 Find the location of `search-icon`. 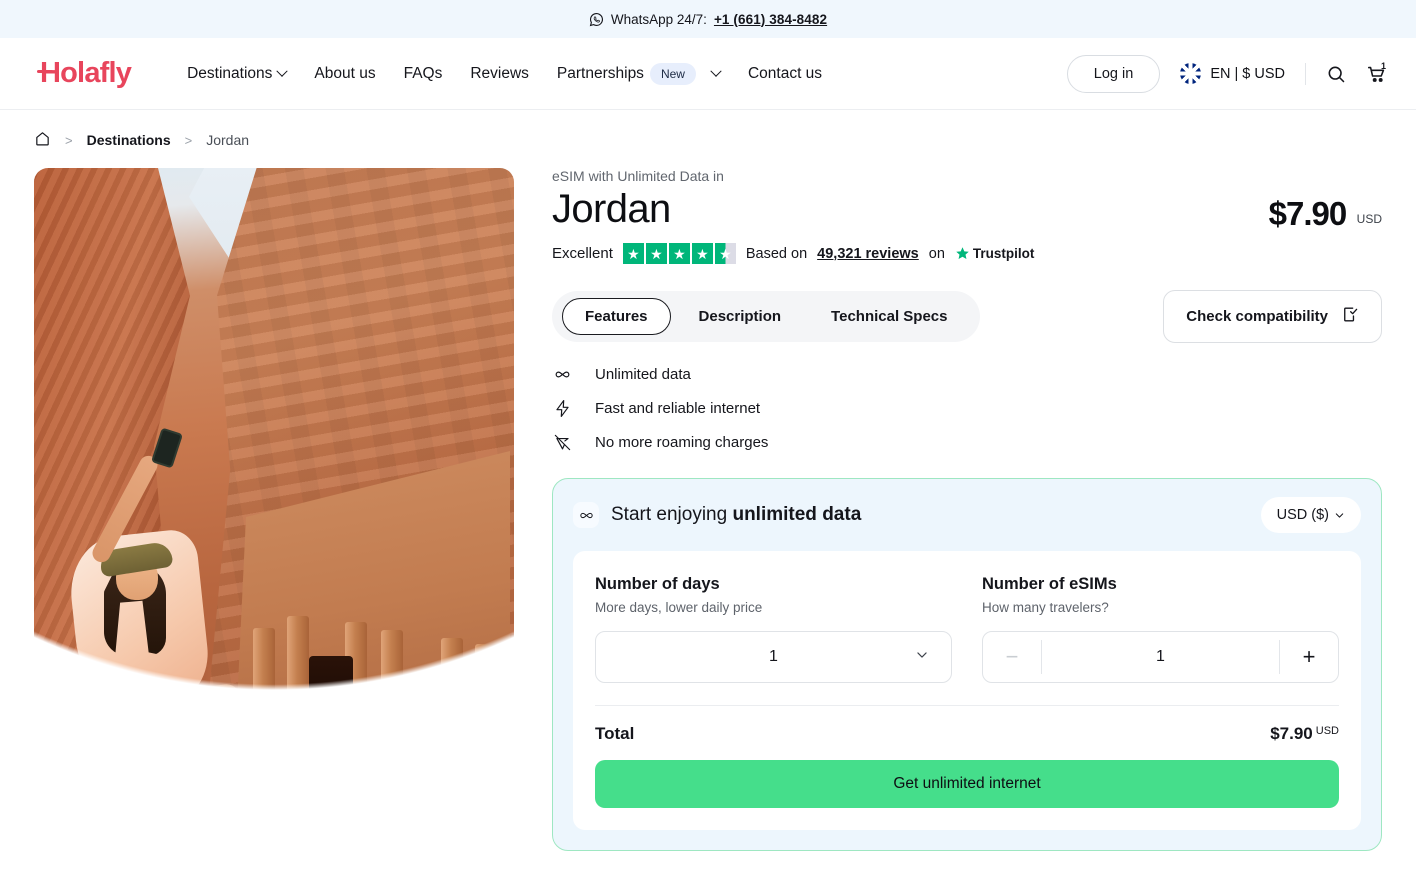

search-icon is located at coordinates (1336, 74).